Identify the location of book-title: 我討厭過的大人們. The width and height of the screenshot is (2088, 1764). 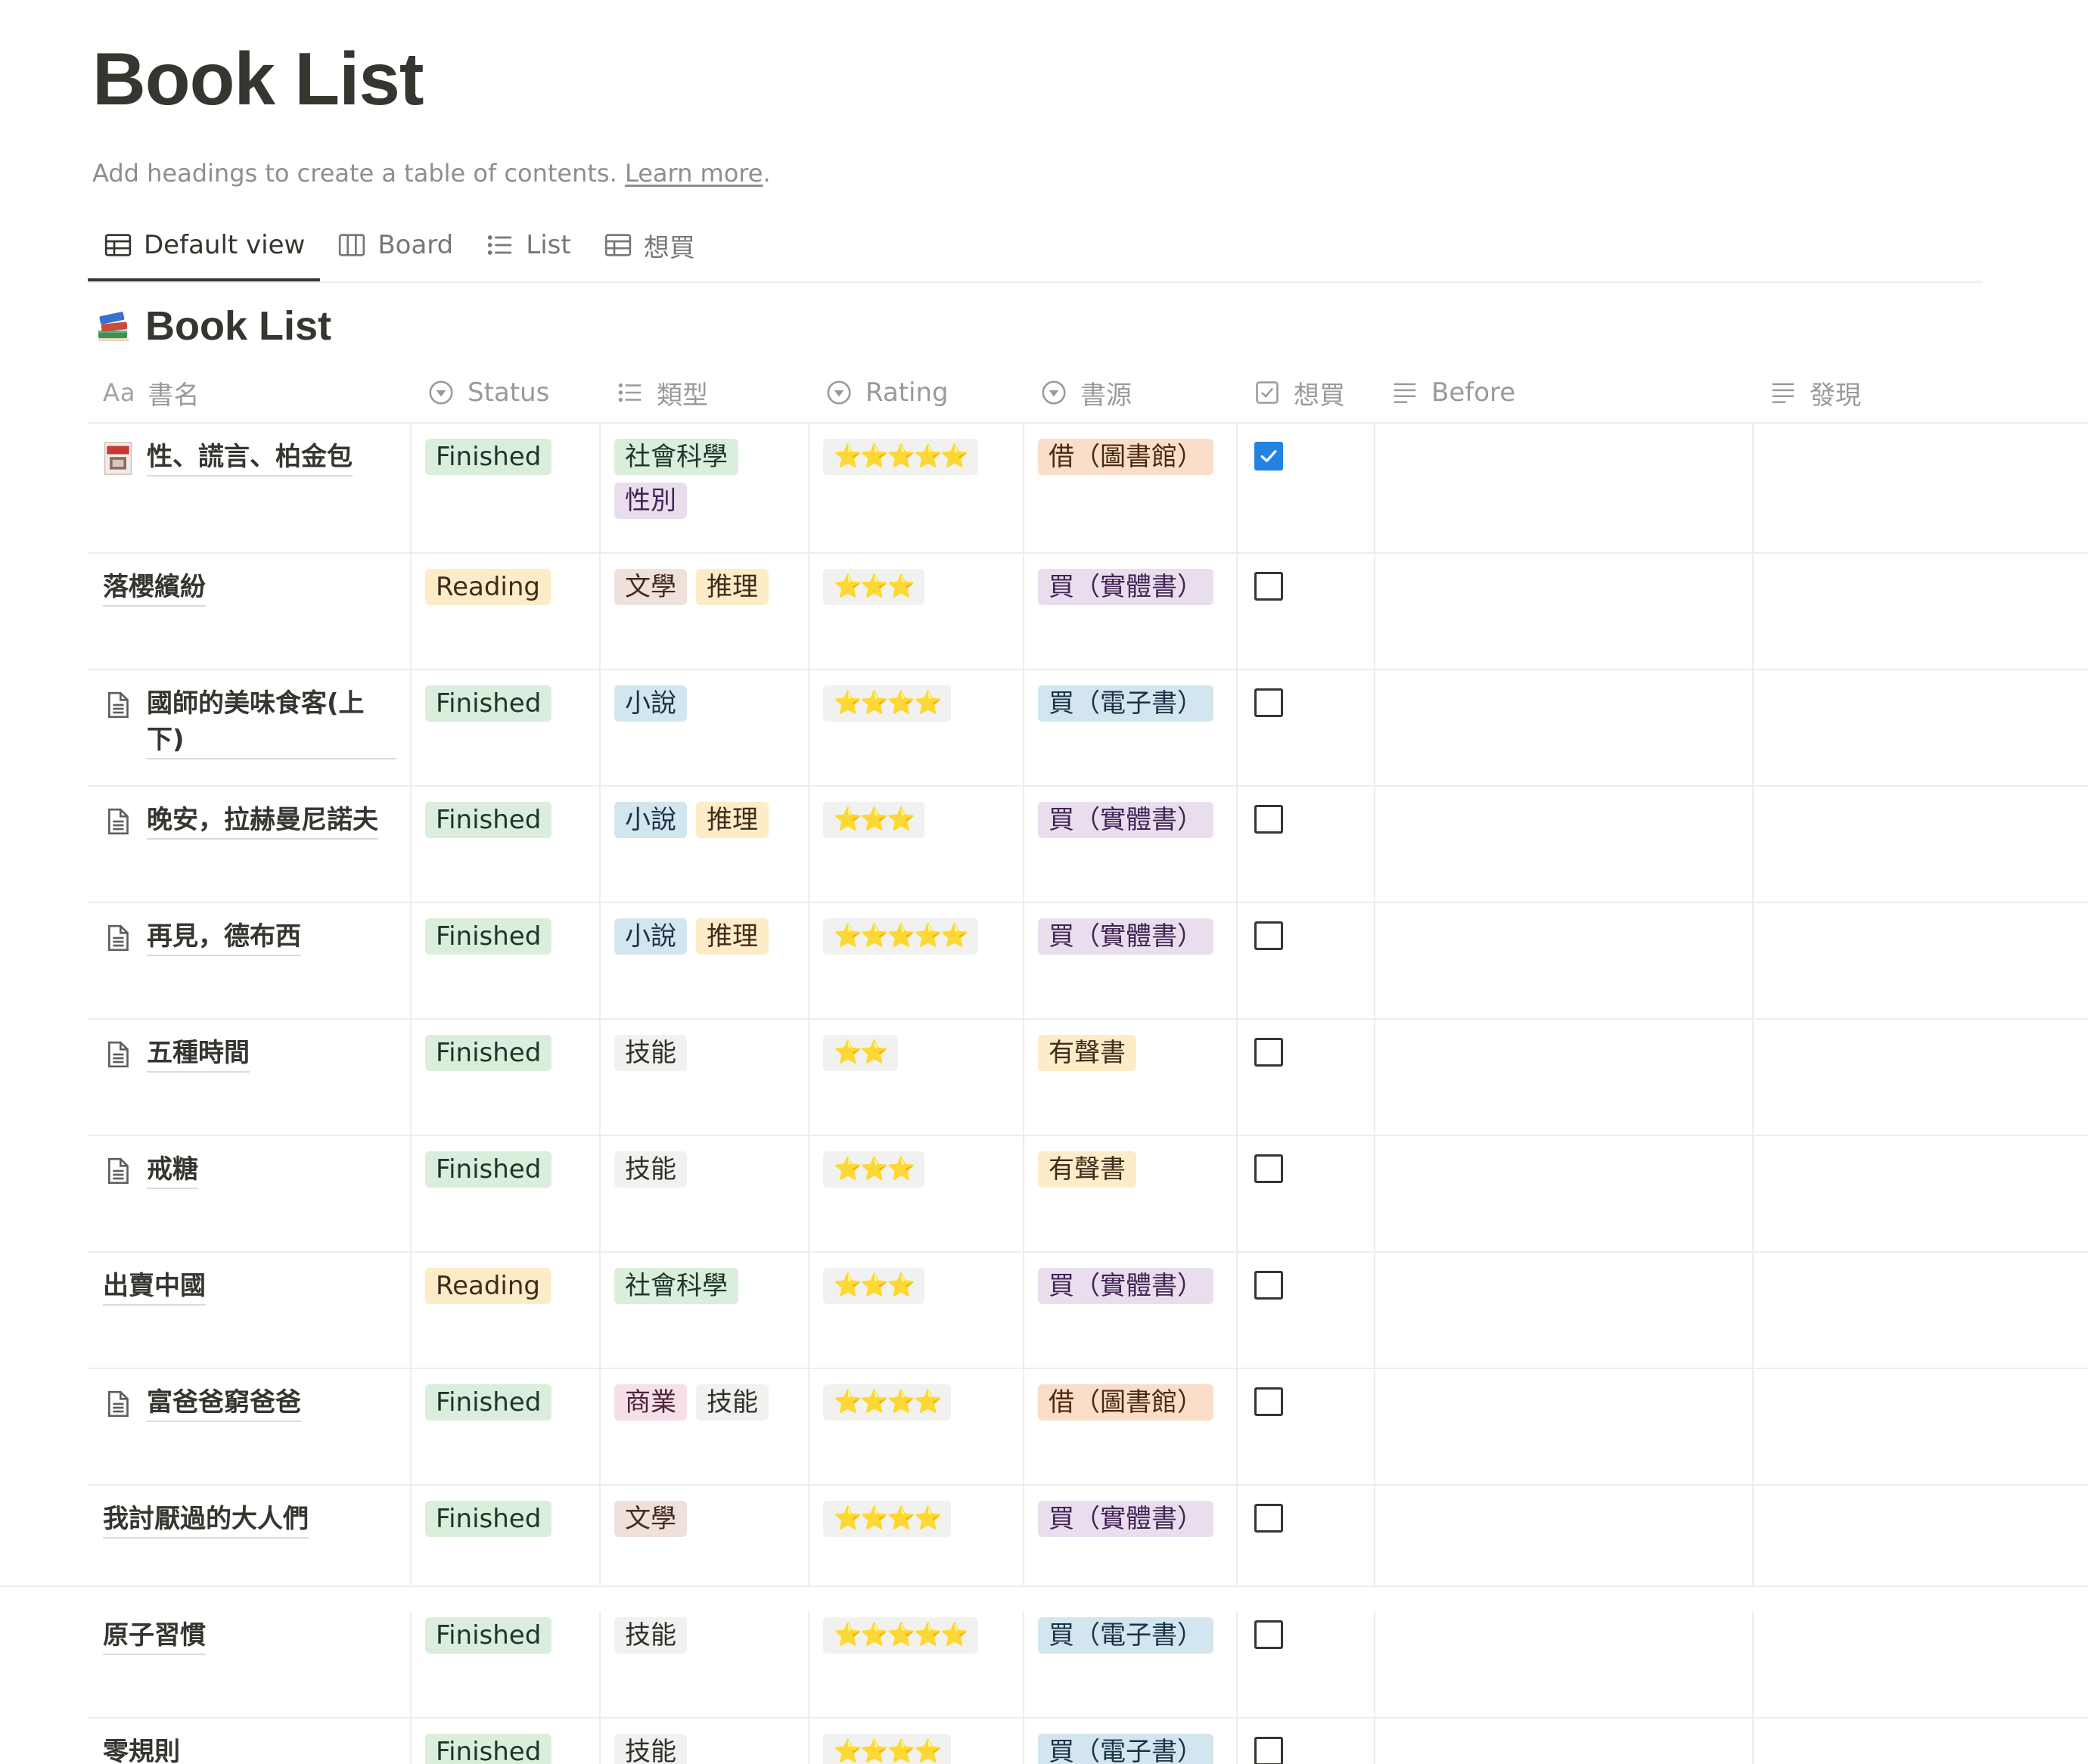
(206, 1520).